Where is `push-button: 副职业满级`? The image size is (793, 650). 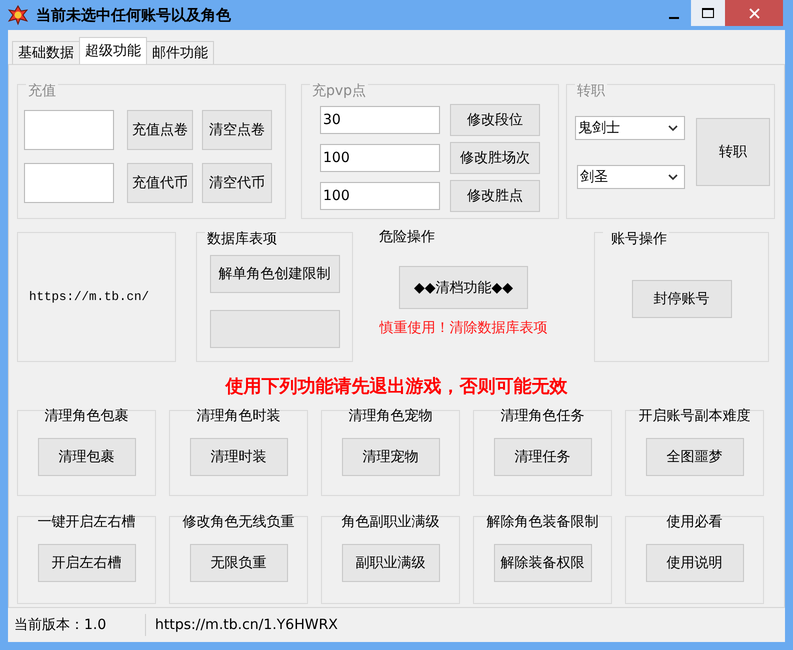
push-button: 副职业满级 is located at coordinates (391, 563).